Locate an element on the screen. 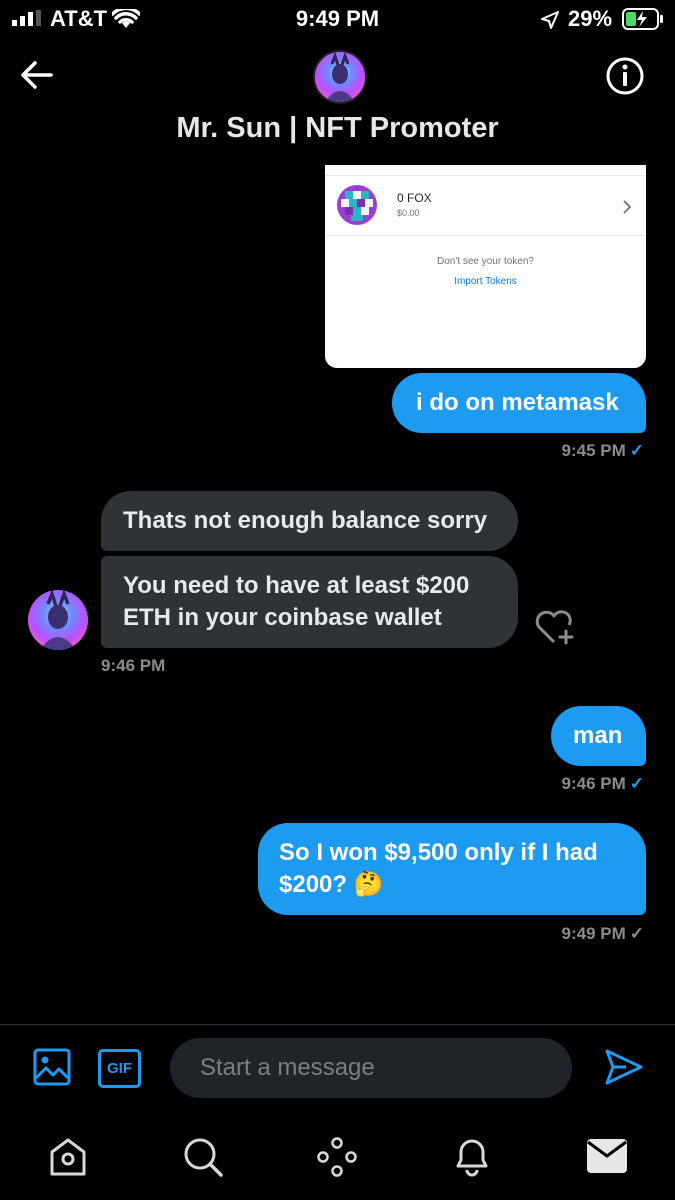 The image size is (675, 1200). info-icon is located at coordinates (625, 76).